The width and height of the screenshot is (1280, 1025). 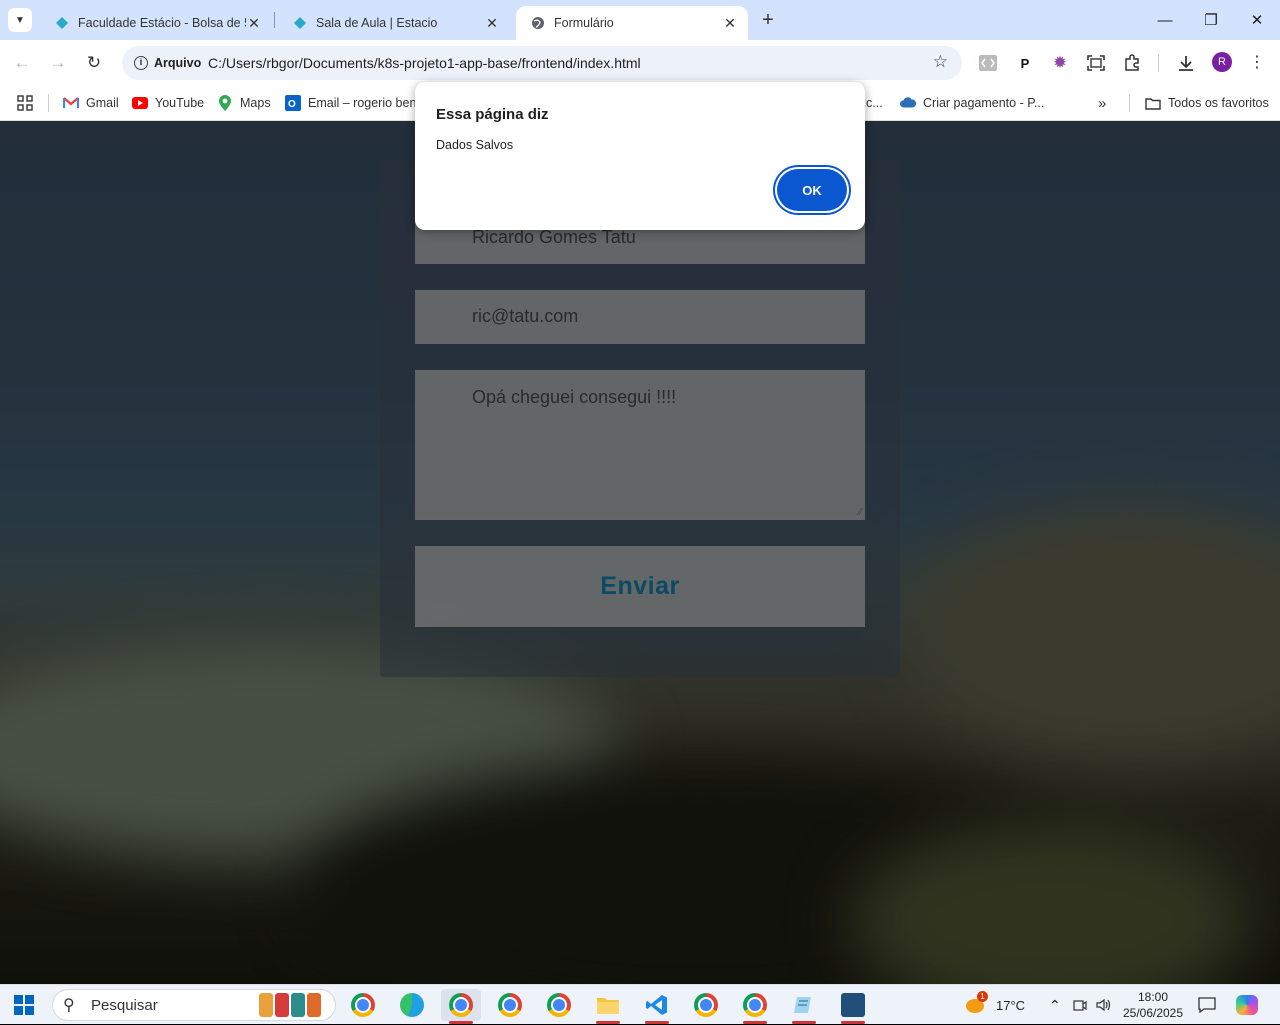 I want to click on tab-faculdade-estacio: Faculdade Estácio - Bolsa de 55 ✕, so click(x=156, y=23).